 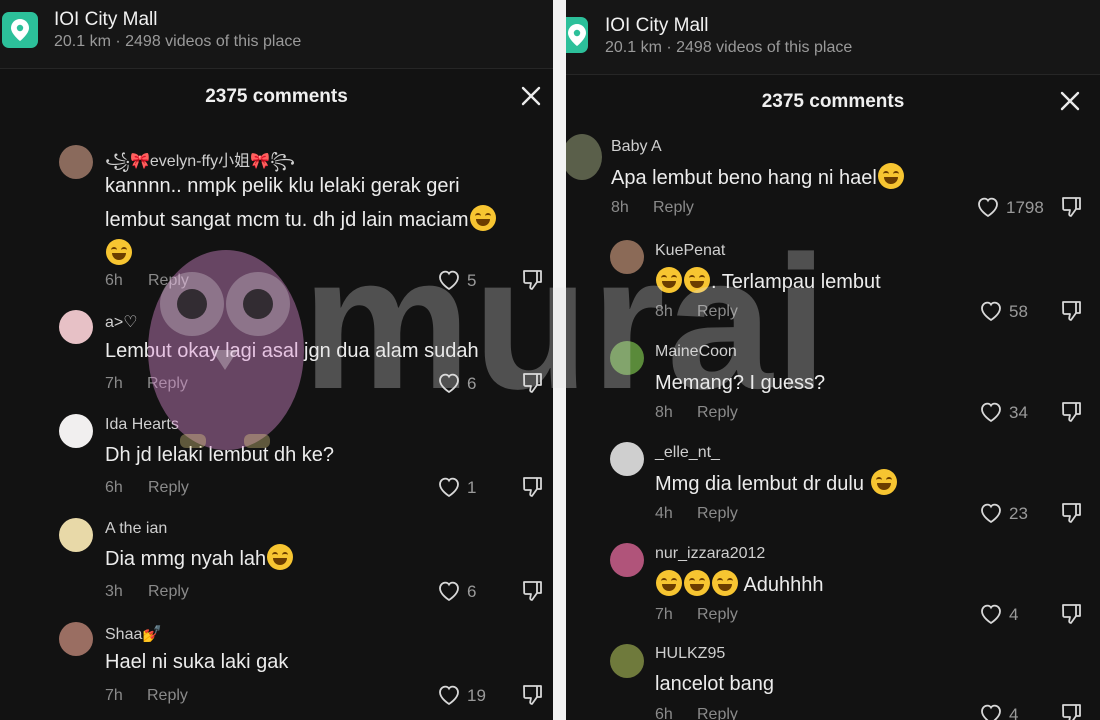 I want to click on comment-item: A the ian Dia mmg nyah lah 3h Reply 6, so click(x=276, y=560).